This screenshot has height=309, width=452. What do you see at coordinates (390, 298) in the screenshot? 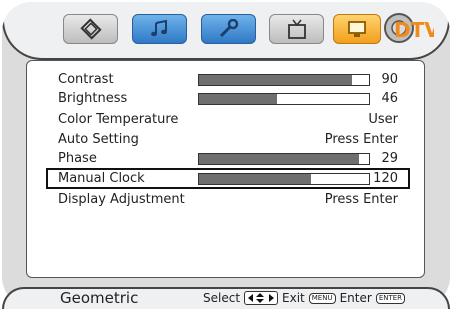
I see `enter-key: ENTER` at bounding box center [390, 298].